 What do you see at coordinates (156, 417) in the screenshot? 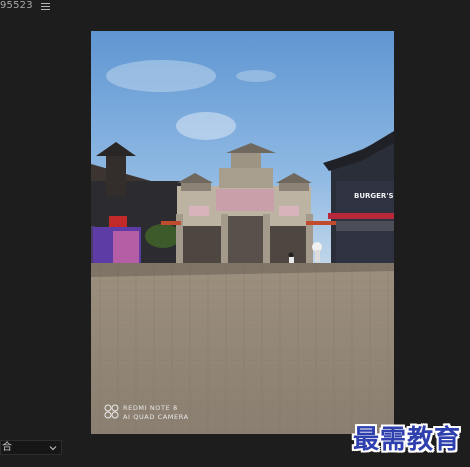
I see `watermark-camera: AI QUAD CAMERA` at bounding box center [156, 417].